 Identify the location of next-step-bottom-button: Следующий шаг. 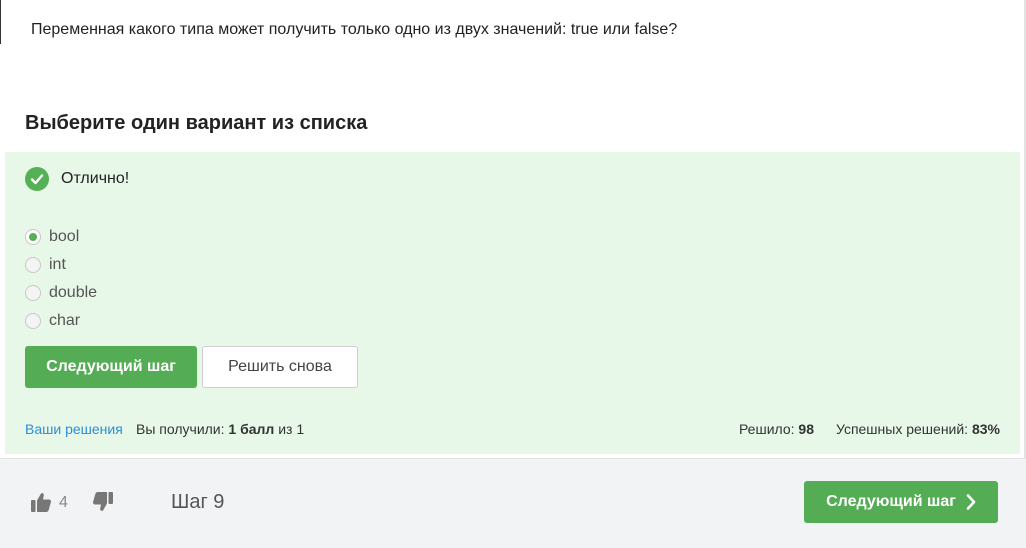
(901, 502).